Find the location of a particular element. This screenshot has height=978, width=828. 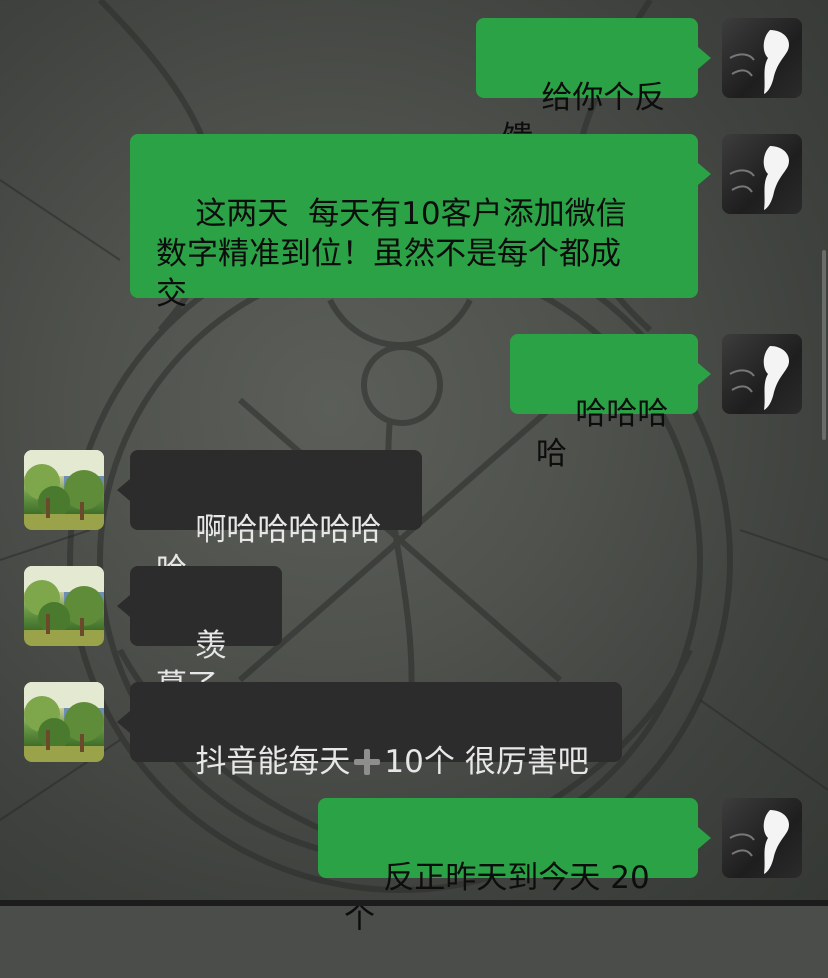

message-bubble-outgoing: 这两天 每天有10客户添加微信 数字精准到位！虽然不是每个都成 交 is located at coordinates (414, 223).